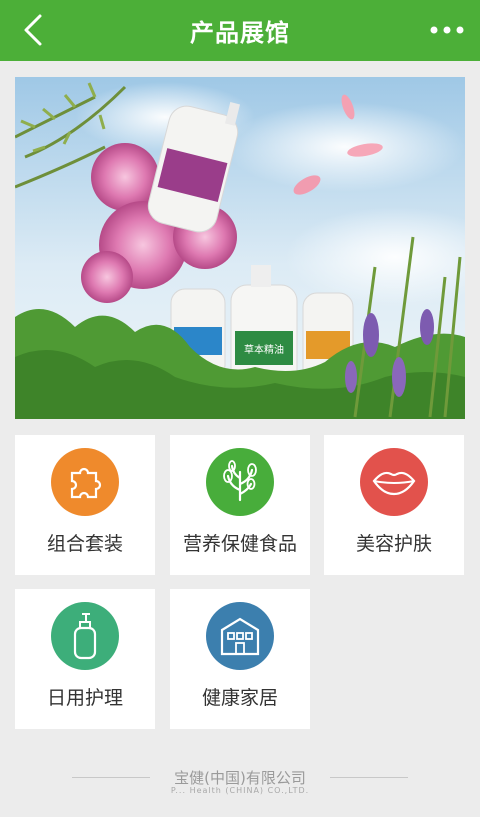 The image size is (480, 817). I want to click on company-name-en: P... Health (CHINA) CO.,LTD., so click(240, 790).